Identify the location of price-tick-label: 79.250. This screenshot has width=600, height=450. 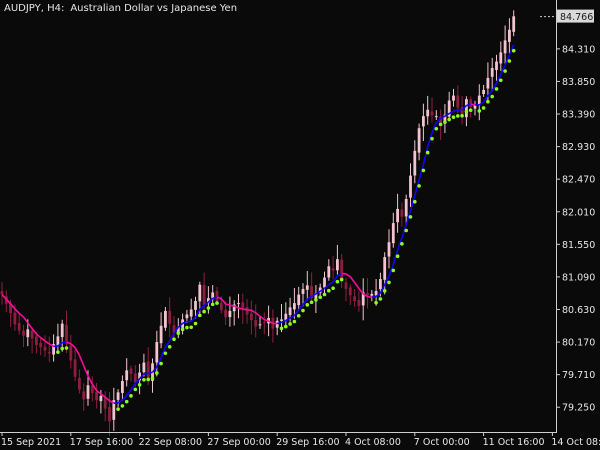
(578, 408).